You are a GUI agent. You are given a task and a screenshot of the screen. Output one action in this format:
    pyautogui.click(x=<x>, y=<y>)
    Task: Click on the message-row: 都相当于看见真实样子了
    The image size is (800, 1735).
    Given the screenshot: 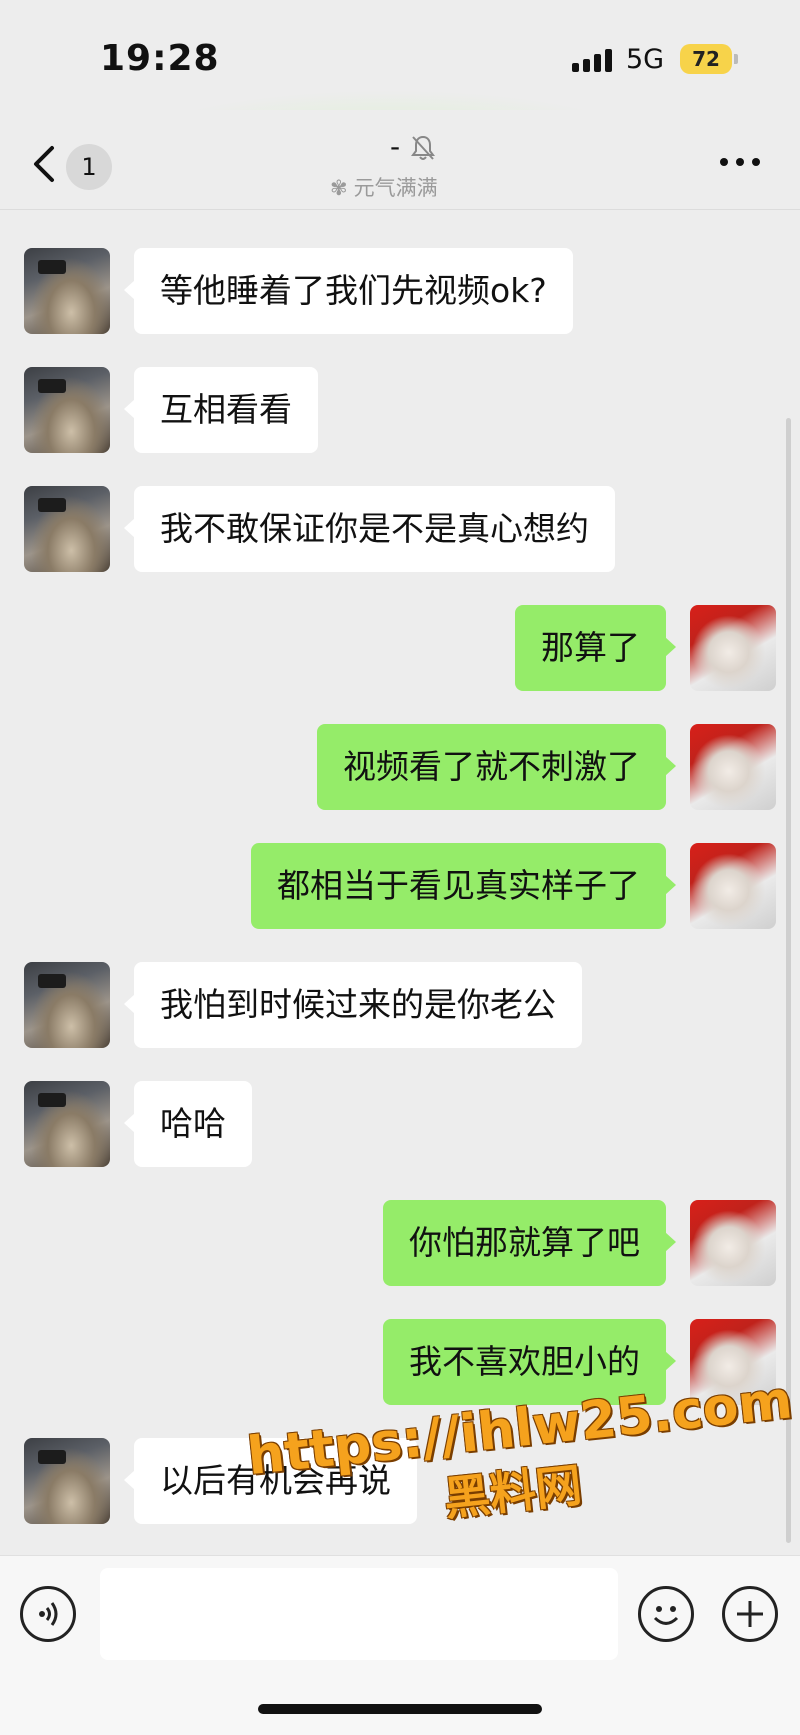 What is the action you would take?
    pyautogui.click(x=400, y=887)
    